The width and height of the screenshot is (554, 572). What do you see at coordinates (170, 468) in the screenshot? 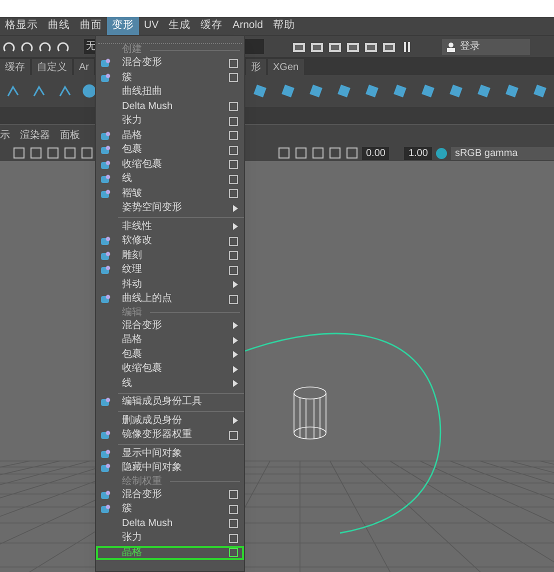
I see `menu-item: 隐藏中间对象` at bounding box center [170, 468].